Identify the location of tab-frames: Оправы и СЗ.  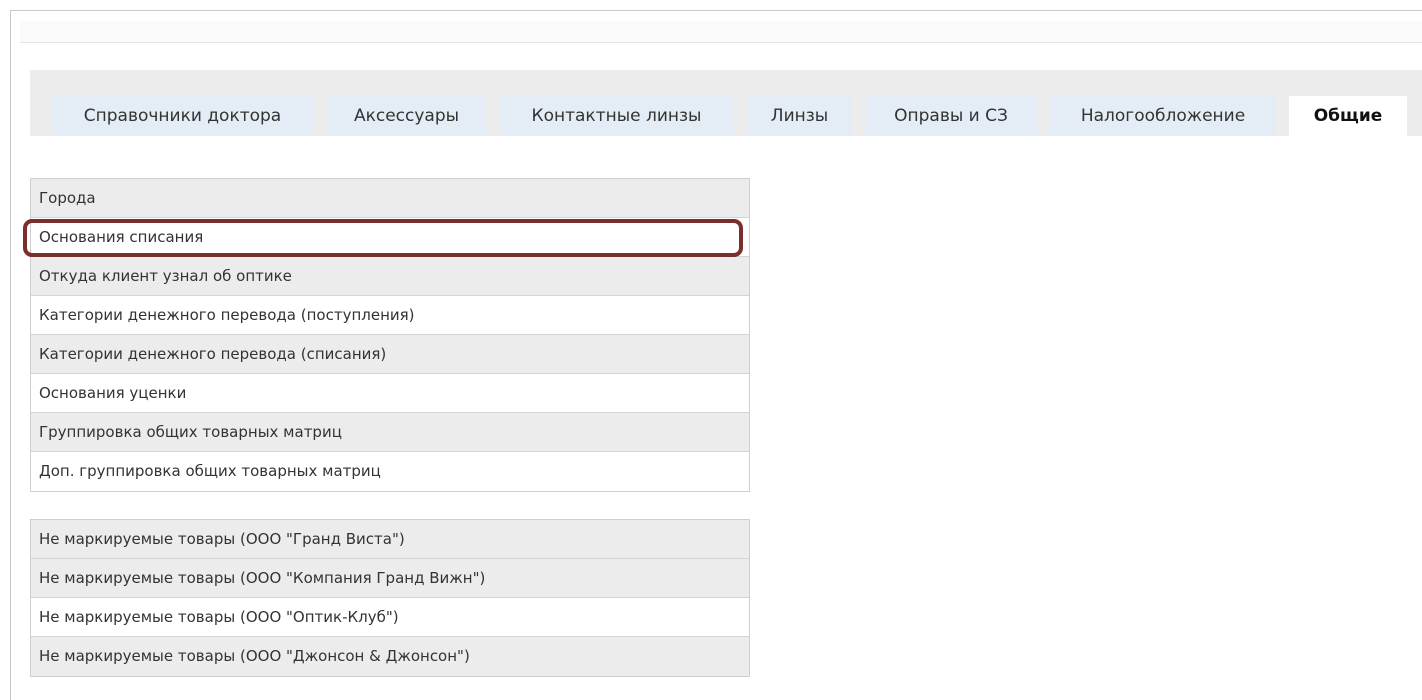
(951, 116).